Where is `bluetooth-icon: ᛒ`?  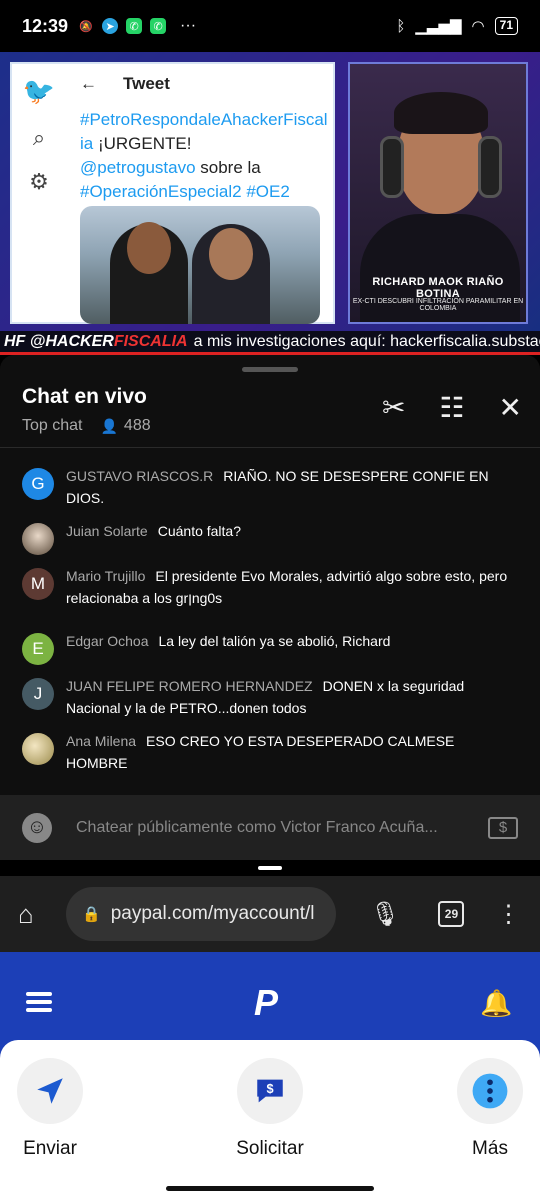 bluetooth-icon: ᛒ is located at coordinates (401, 26).